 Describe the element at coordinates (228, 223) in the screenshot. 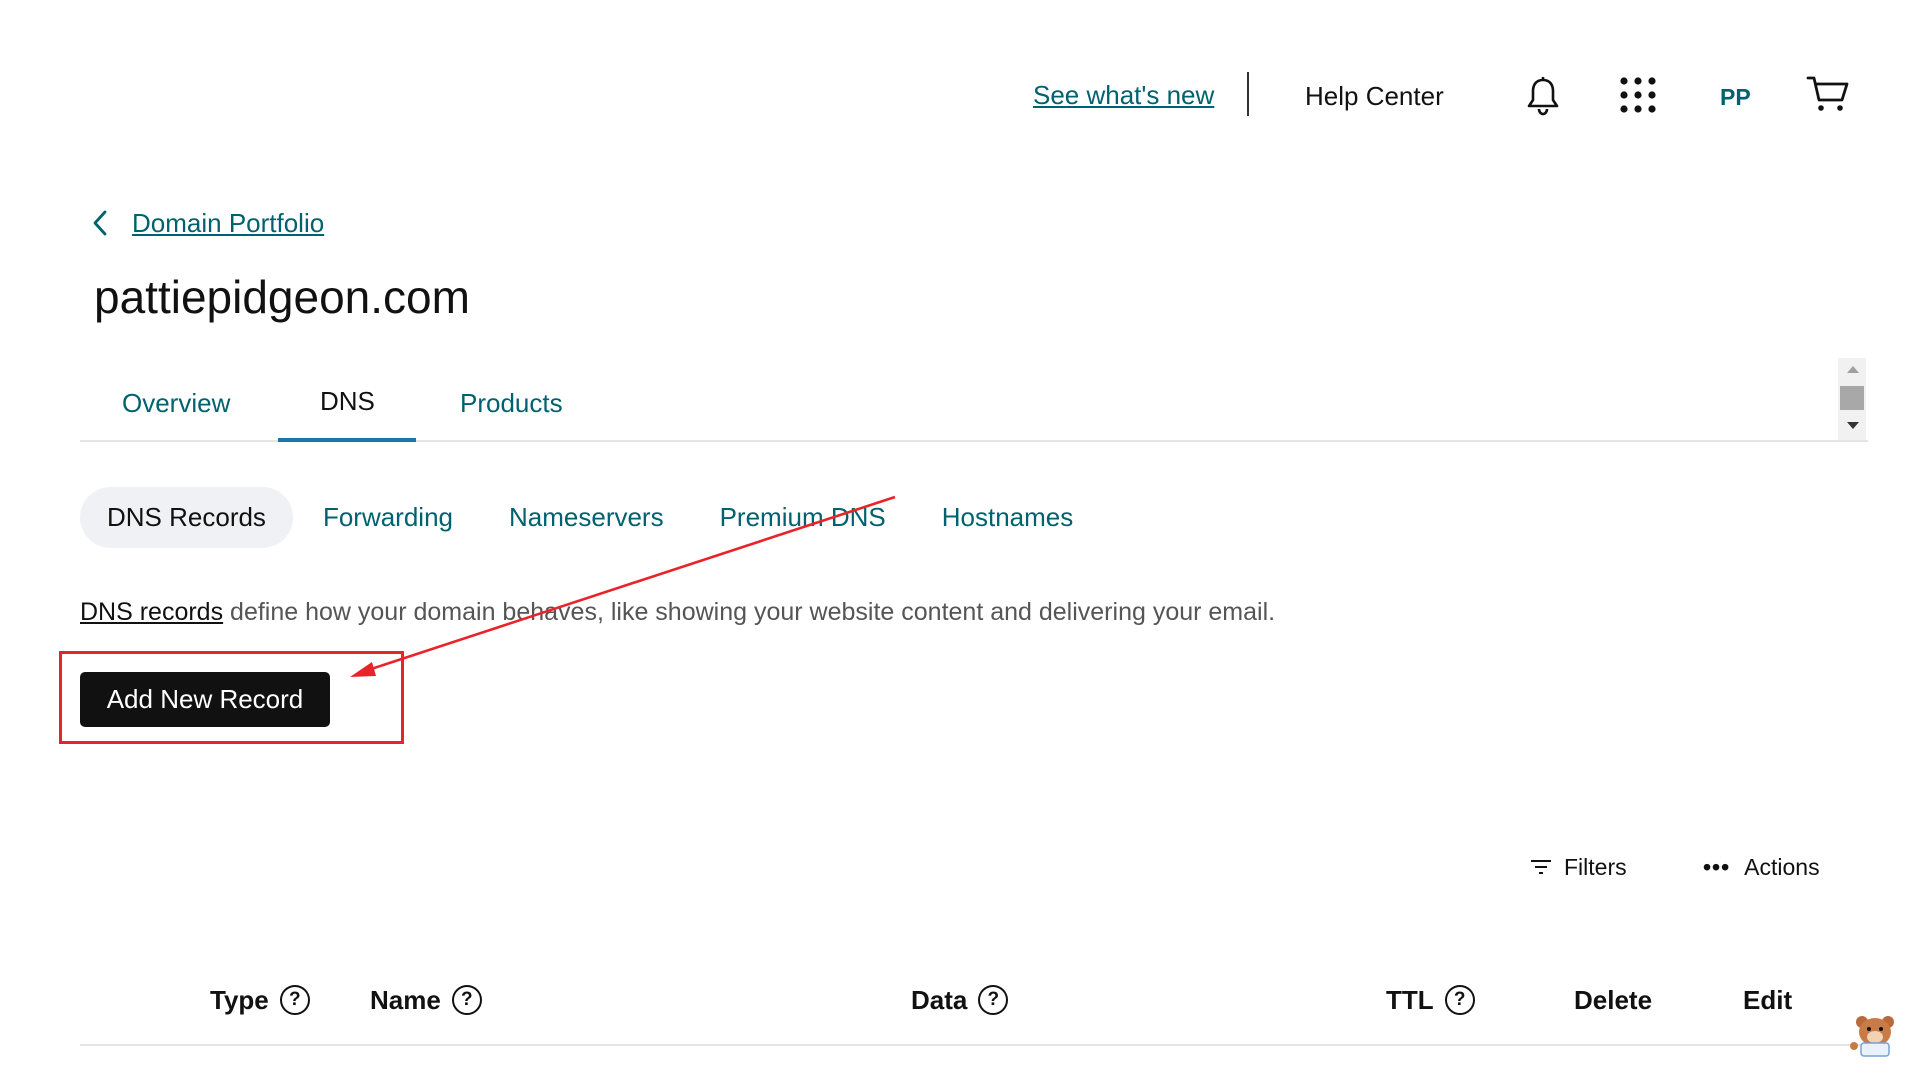

I see `domain-portfolio-link: Domain Portfolio` at that location.